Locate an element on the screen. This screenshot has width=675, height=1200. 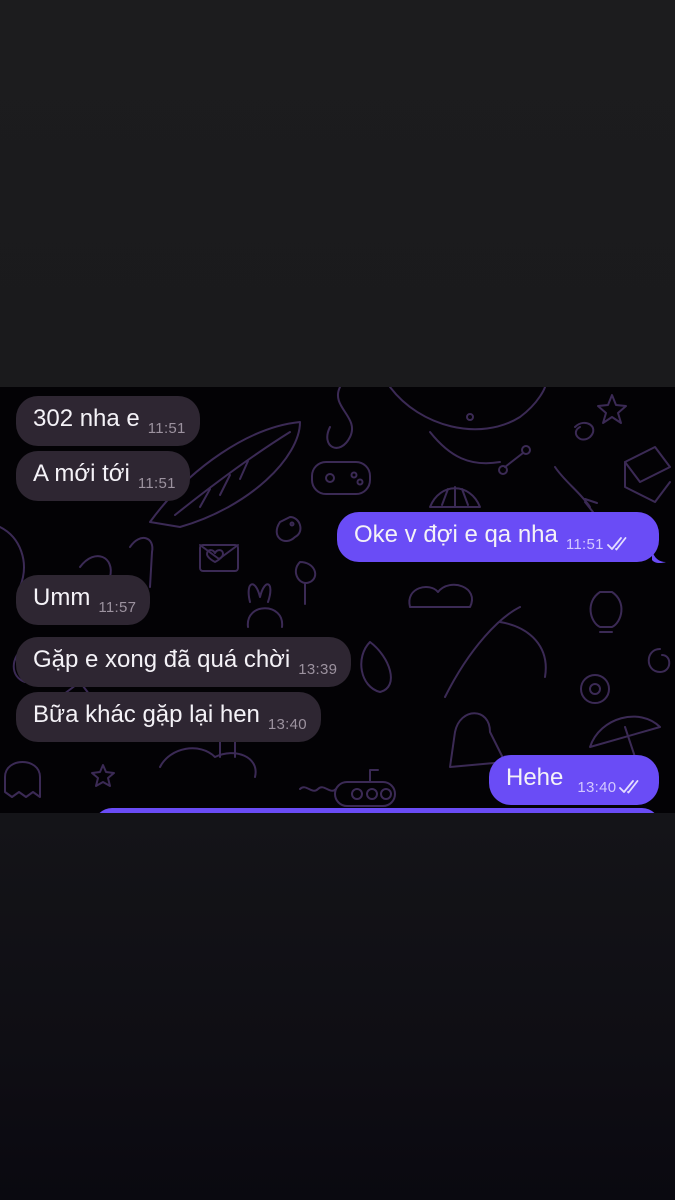
message-incoming: 302 nha e 11:51 is located at coordinates (108, 421).